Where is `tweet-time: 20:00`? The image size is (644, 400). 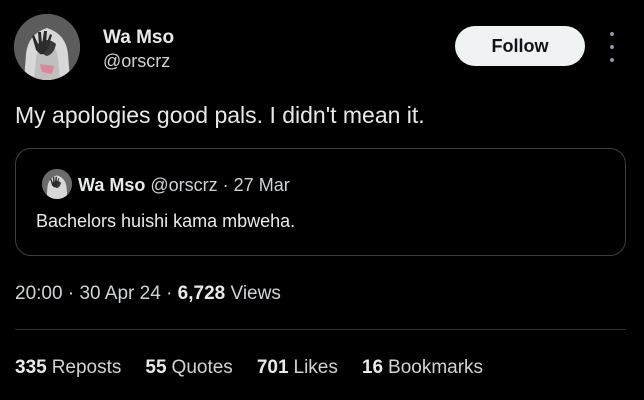 tweet-time: 20:00 is located at coordinates (39, 293).